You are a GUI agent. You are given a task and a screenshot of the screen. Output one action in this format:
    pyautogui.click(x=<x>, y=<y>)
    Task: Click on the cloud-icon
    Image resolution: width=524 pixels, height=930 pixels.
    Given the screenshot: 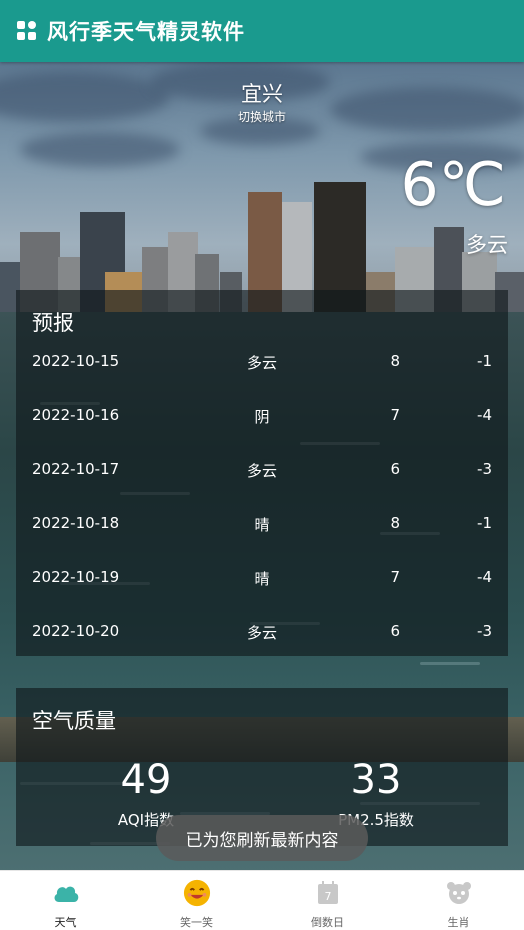 What is the action you would take?
    pyautogui.click(x=66, y=893)
    